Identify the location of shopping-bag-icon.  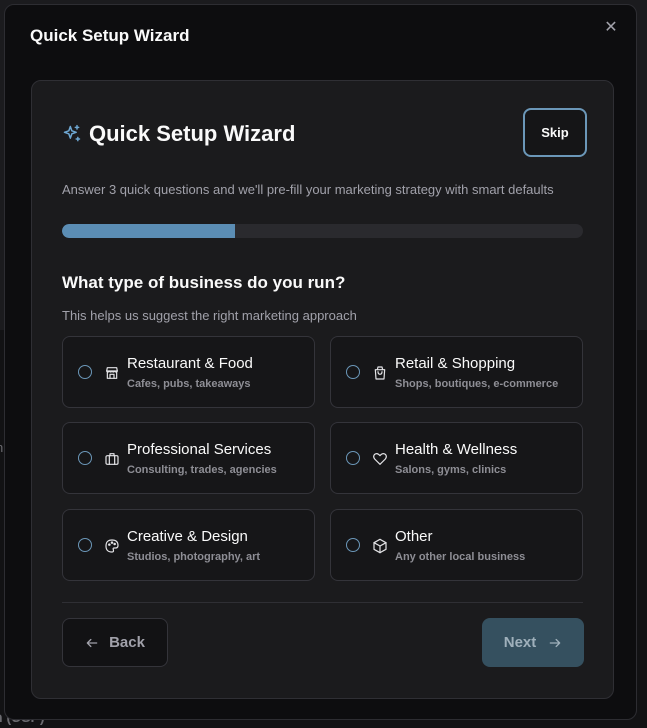
(380, 373).